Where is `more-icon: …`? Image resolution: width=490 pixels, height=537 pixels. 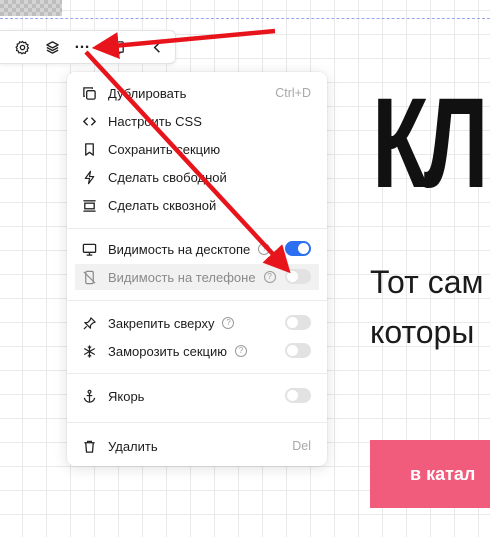 more-icon: … is located at coordinates (82, 44).